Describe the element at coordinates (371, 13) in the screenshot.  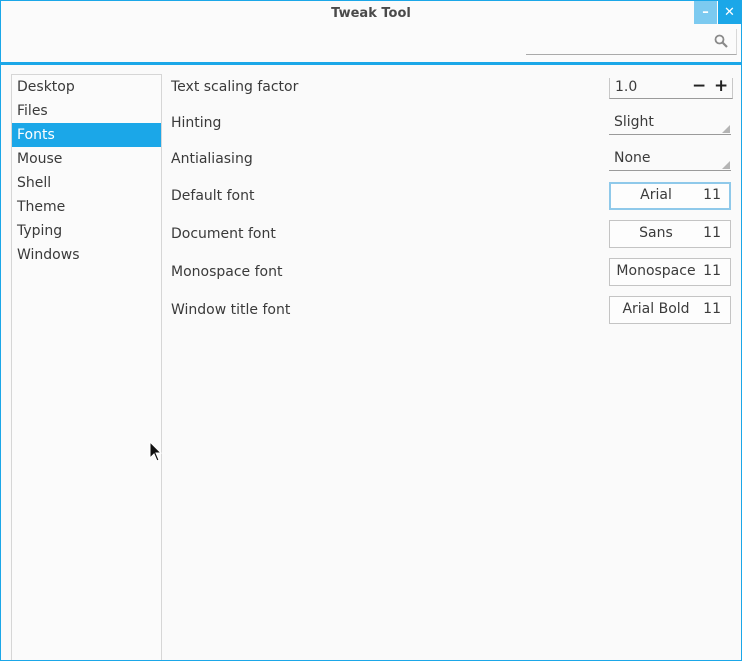
I see `window-title: Tweak Tool` at that location.